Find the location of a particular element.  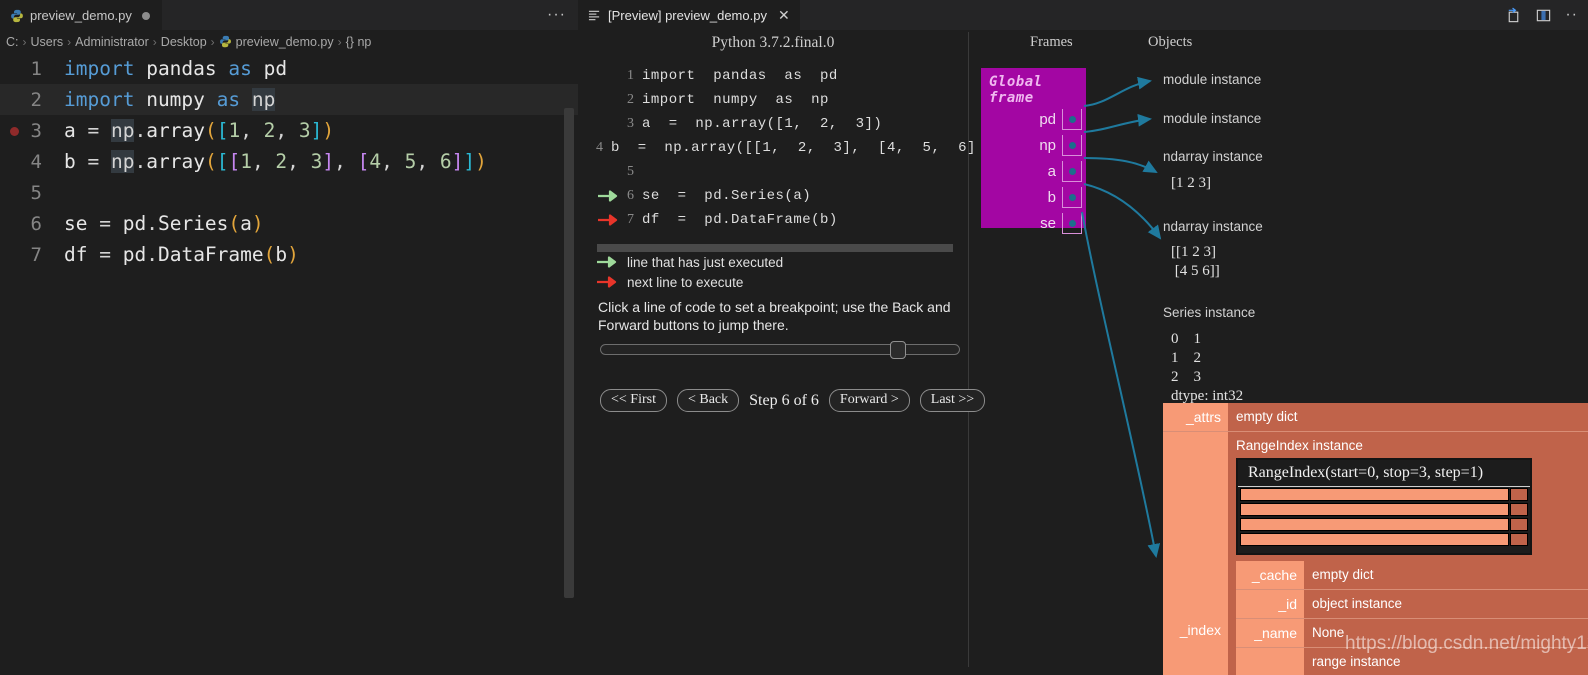

preview-code-line: 3 a = np.array([1, 2, 3]) is located at coordinates (782, 124).